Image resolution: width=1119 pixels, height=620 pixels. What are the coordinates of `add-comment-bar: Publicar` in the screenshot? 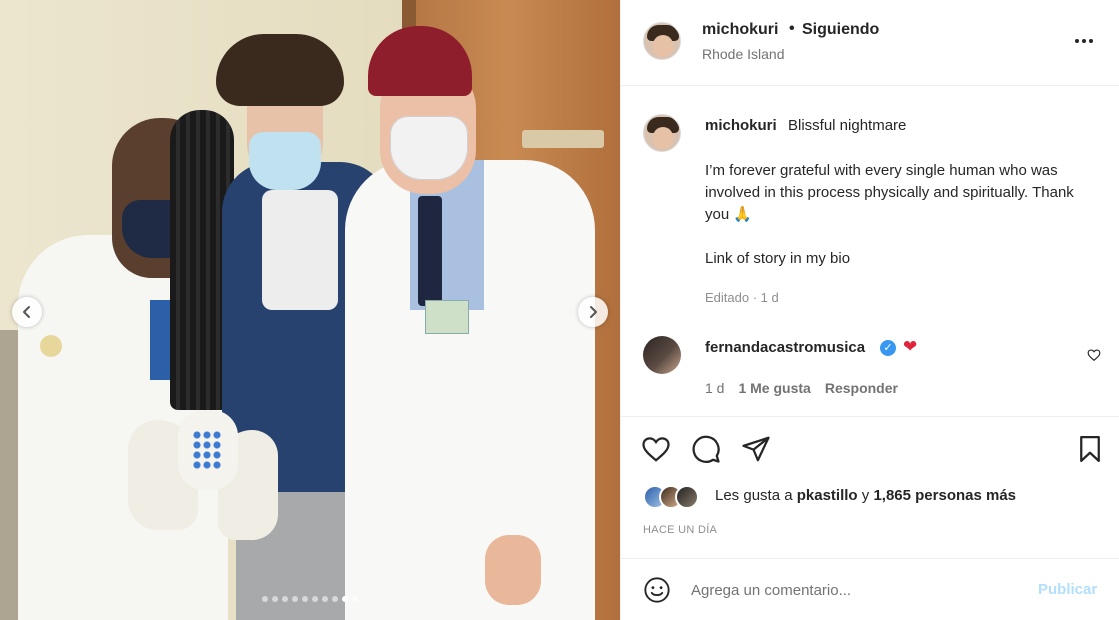 It's located at (870, 589).